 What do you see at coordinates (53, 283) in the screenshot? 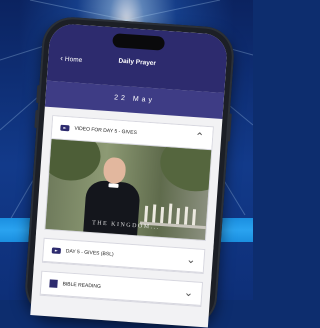
I see `book-icon` at bounding box center [53, 283].